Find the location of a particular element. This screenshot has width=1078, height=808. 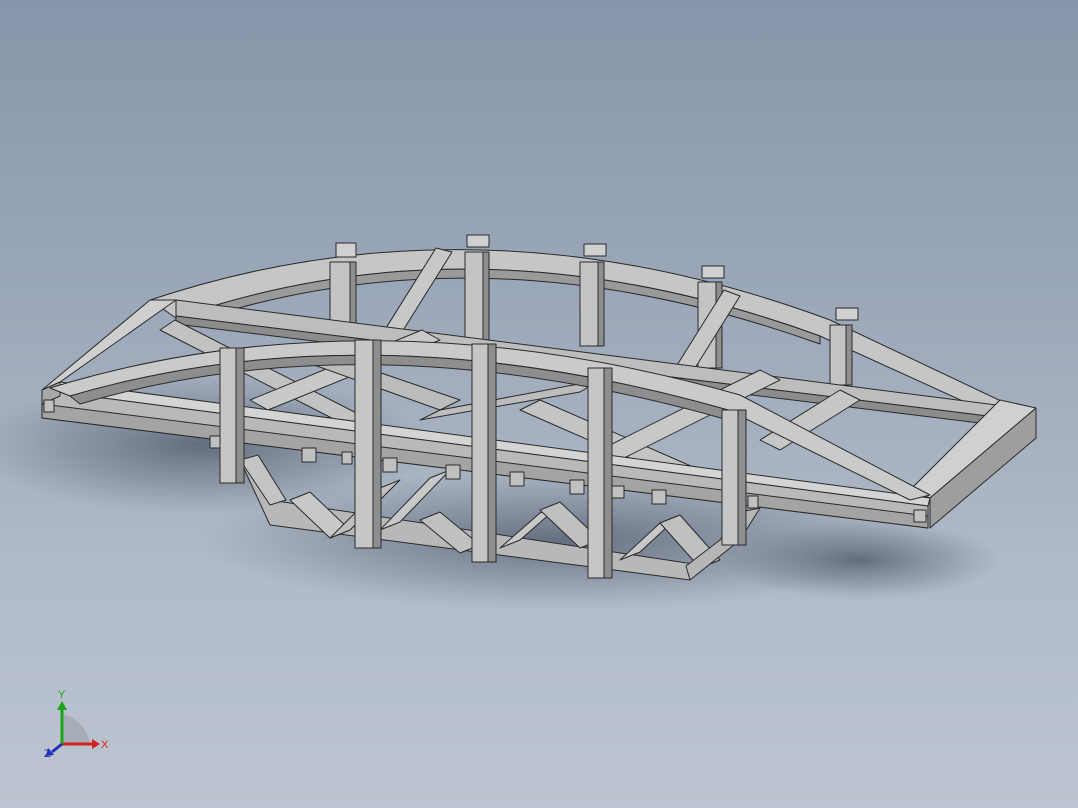

z-axis-label: Z is located at coordinates (47, 754).